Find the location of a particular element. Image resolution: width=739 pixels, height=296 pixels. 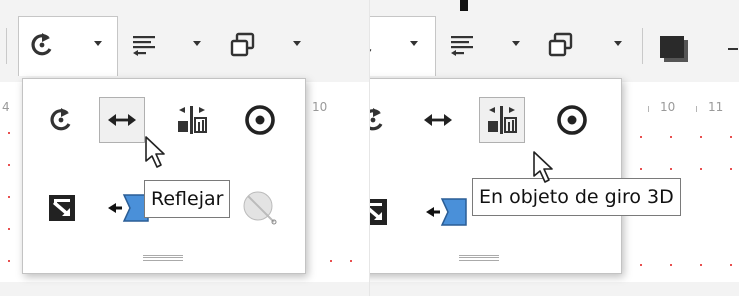

to-polygon-menu-item is located at coordinates (447, 212).